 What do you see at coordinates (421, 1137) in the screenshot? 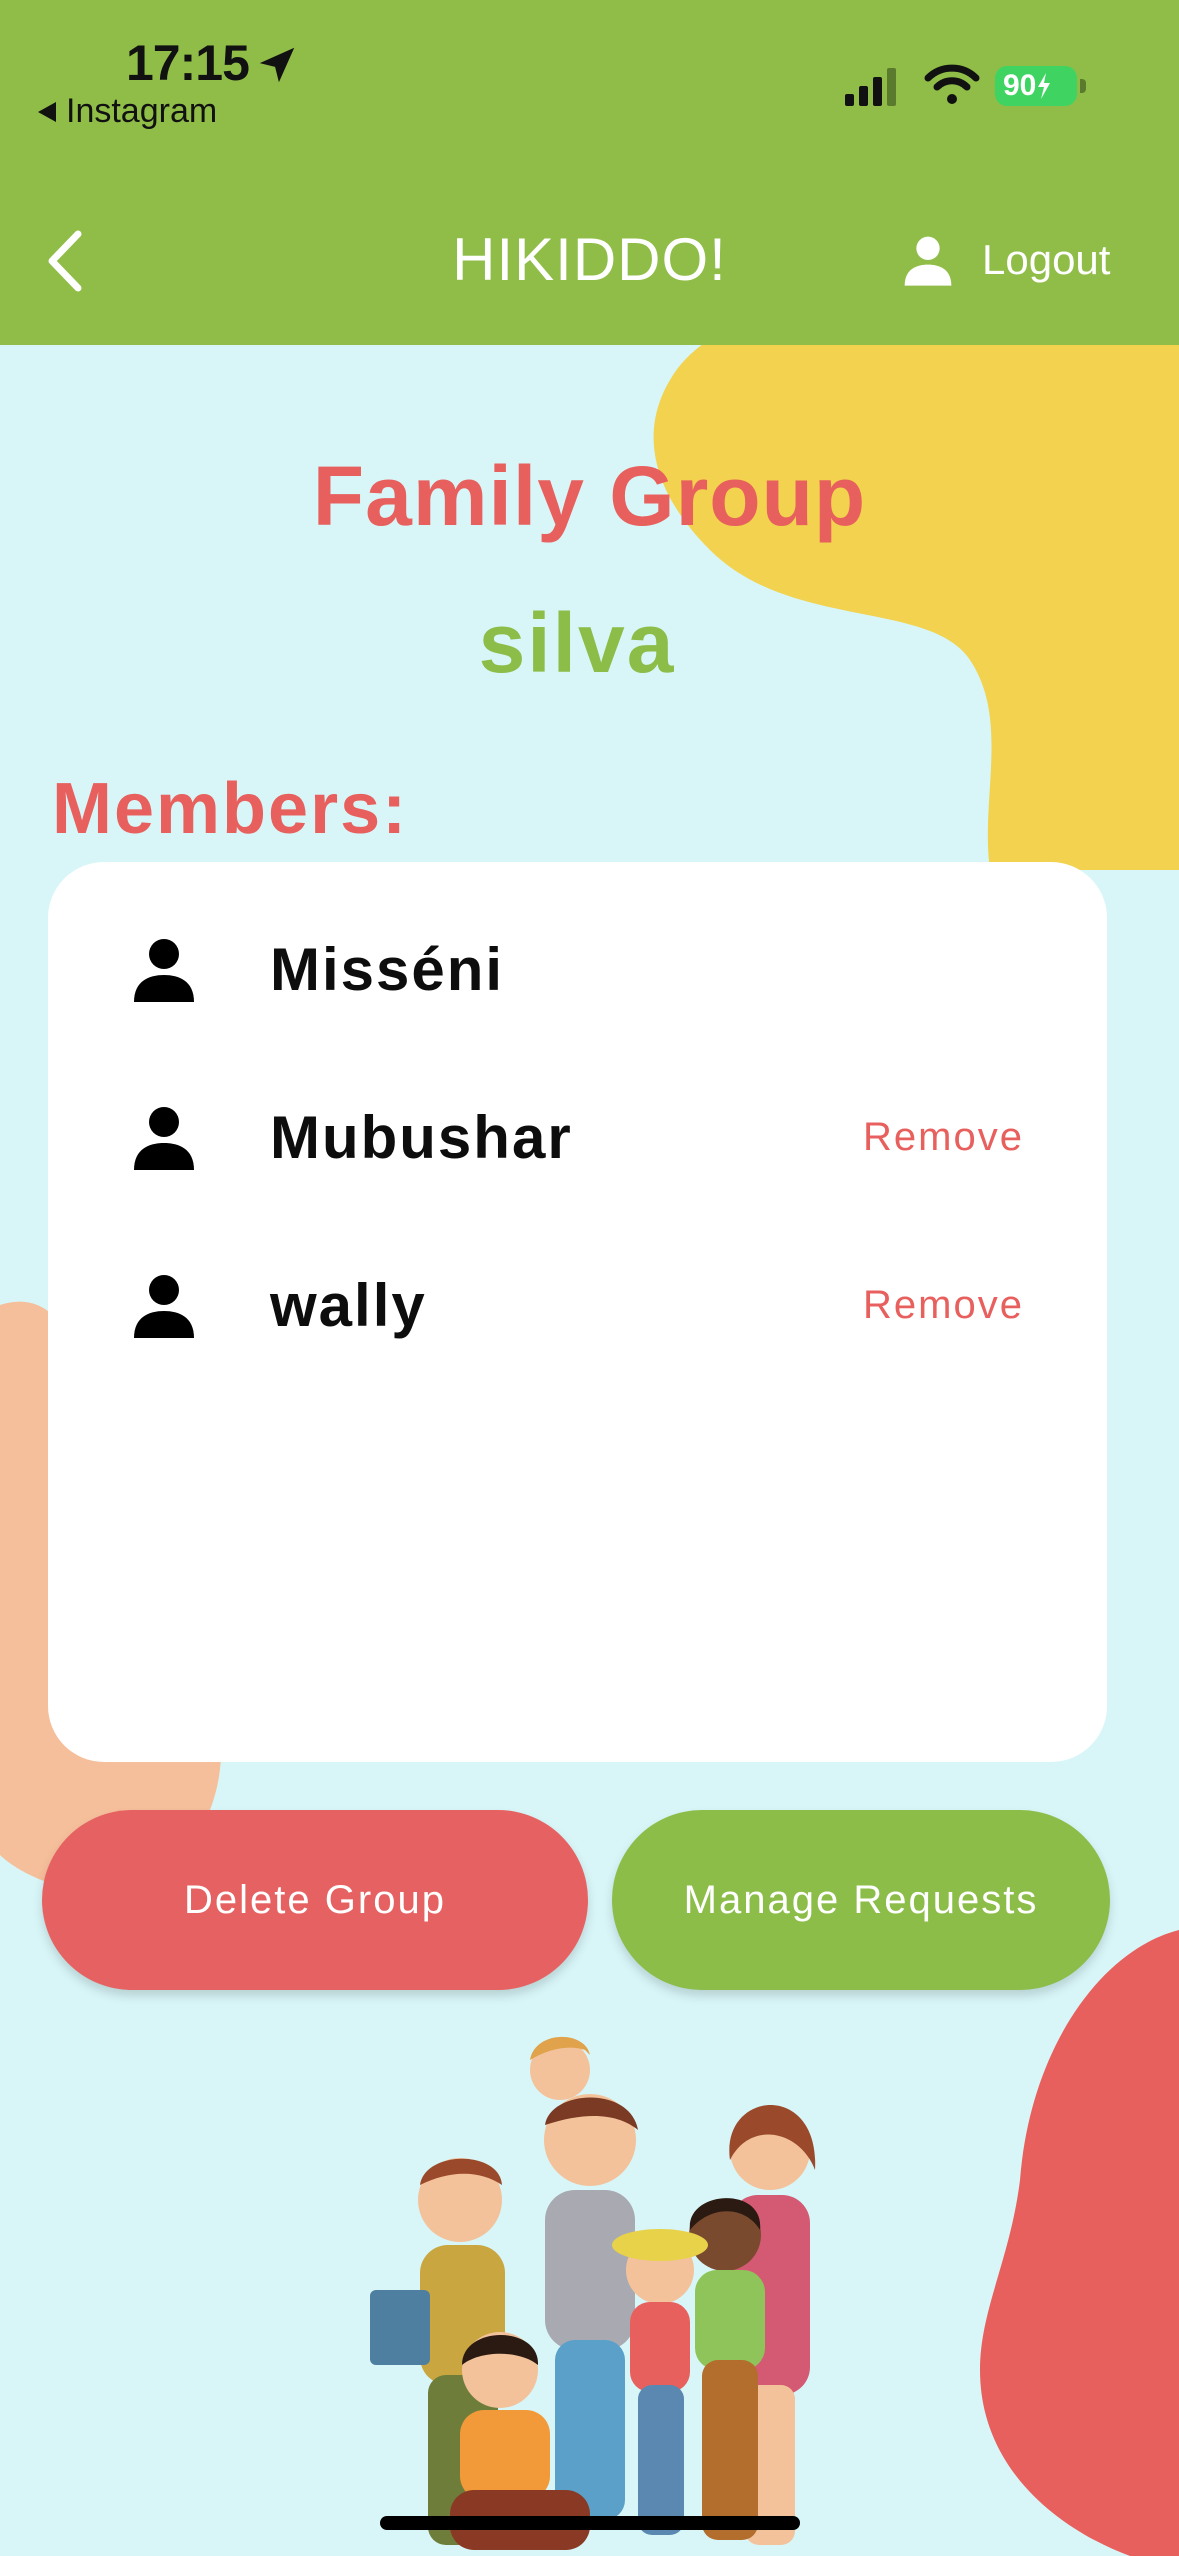
I see `member-name: Mubushar` at bounding box center [421, 1137].